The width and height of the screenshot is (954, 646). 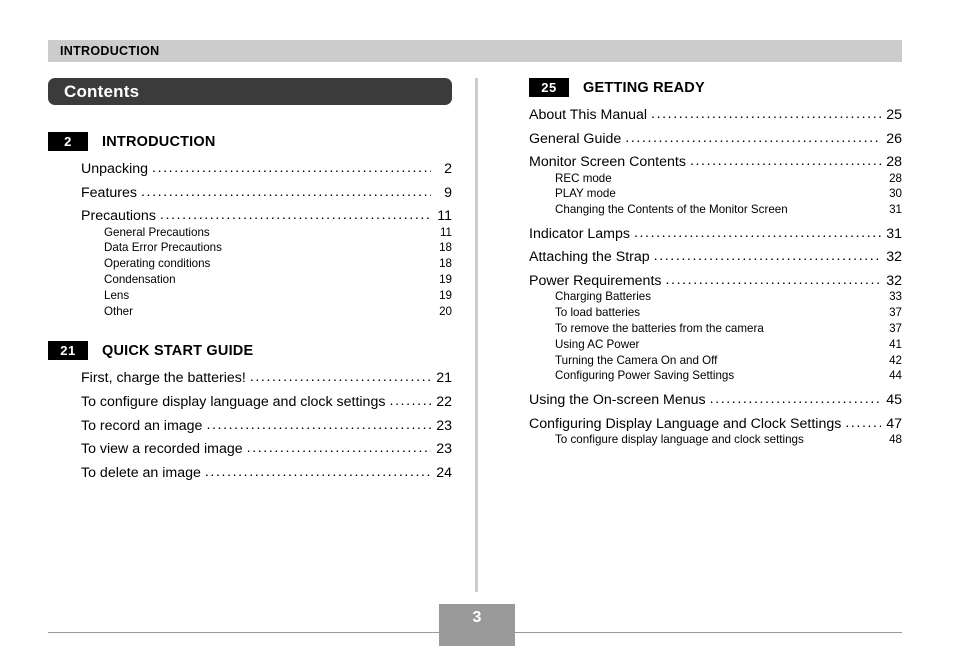 I want to click on toc-entry-page: 32, so click(x=894, y=281).